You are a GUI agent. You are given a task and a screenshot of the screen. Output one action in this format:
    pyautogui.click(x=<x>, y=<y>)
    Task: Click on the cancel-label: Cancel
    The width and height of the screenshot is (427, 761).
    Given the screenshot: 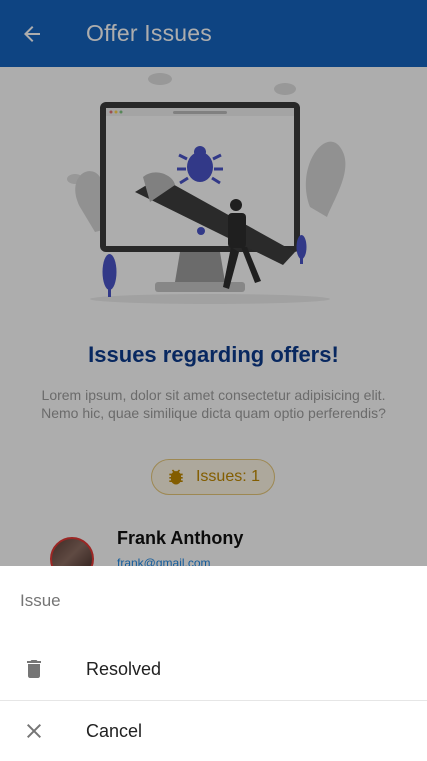 What is the action you would take?
    pyautogui.click(x=114, y=730)
    